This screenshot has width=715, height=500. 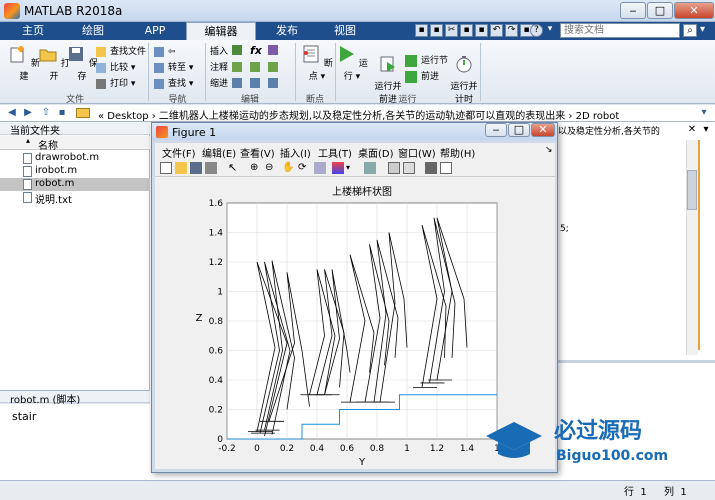 I want to click on hide-tools-icon, so click(x=431, y=168).